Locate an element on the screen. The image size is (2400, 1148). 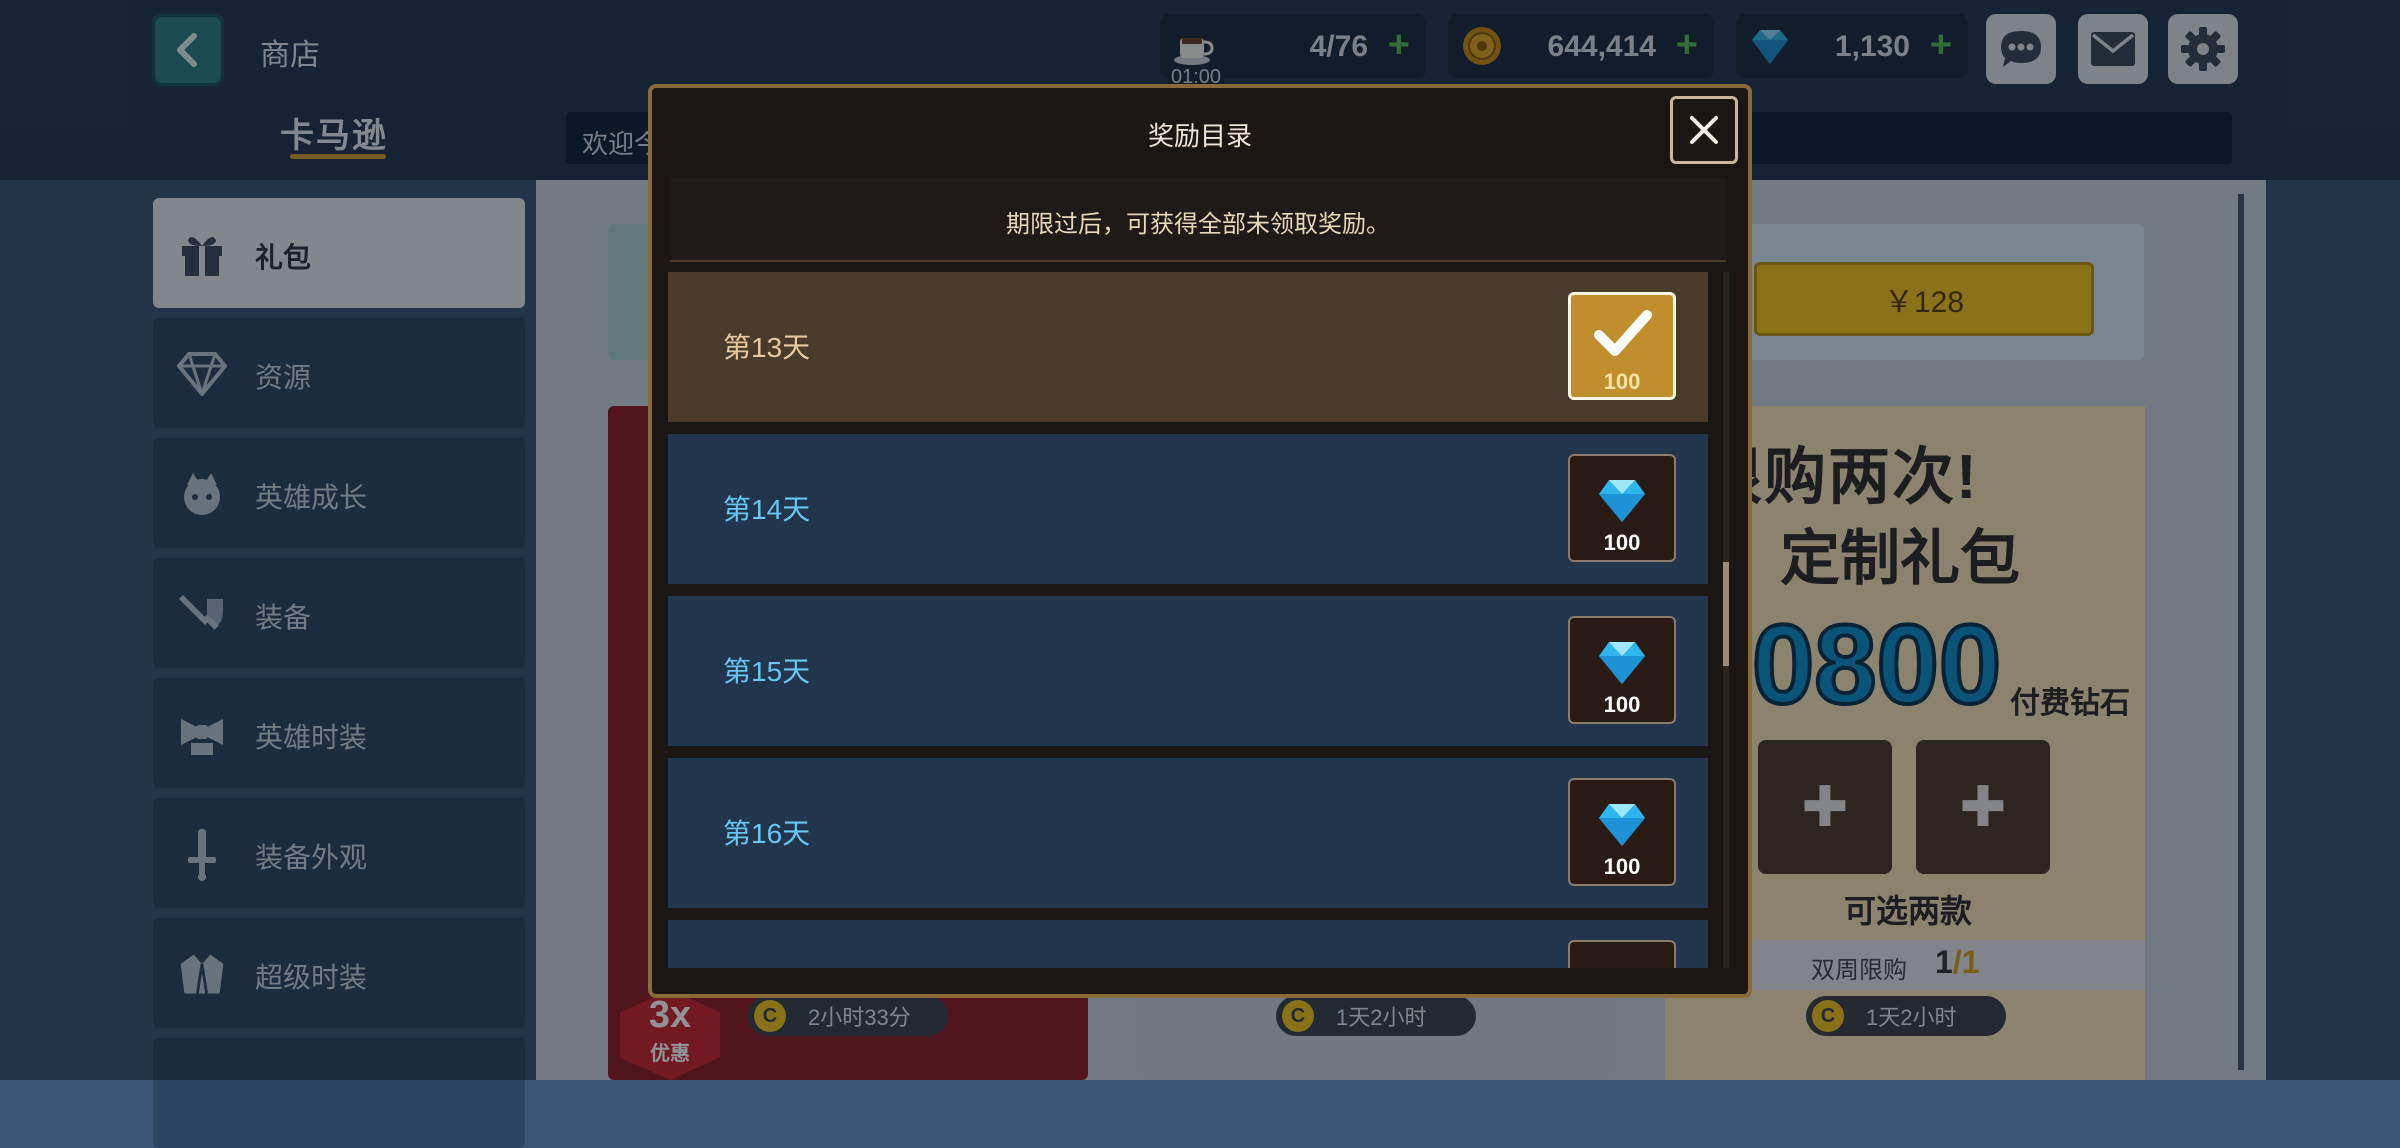
close-icon is located at coordinates (1704, 130).